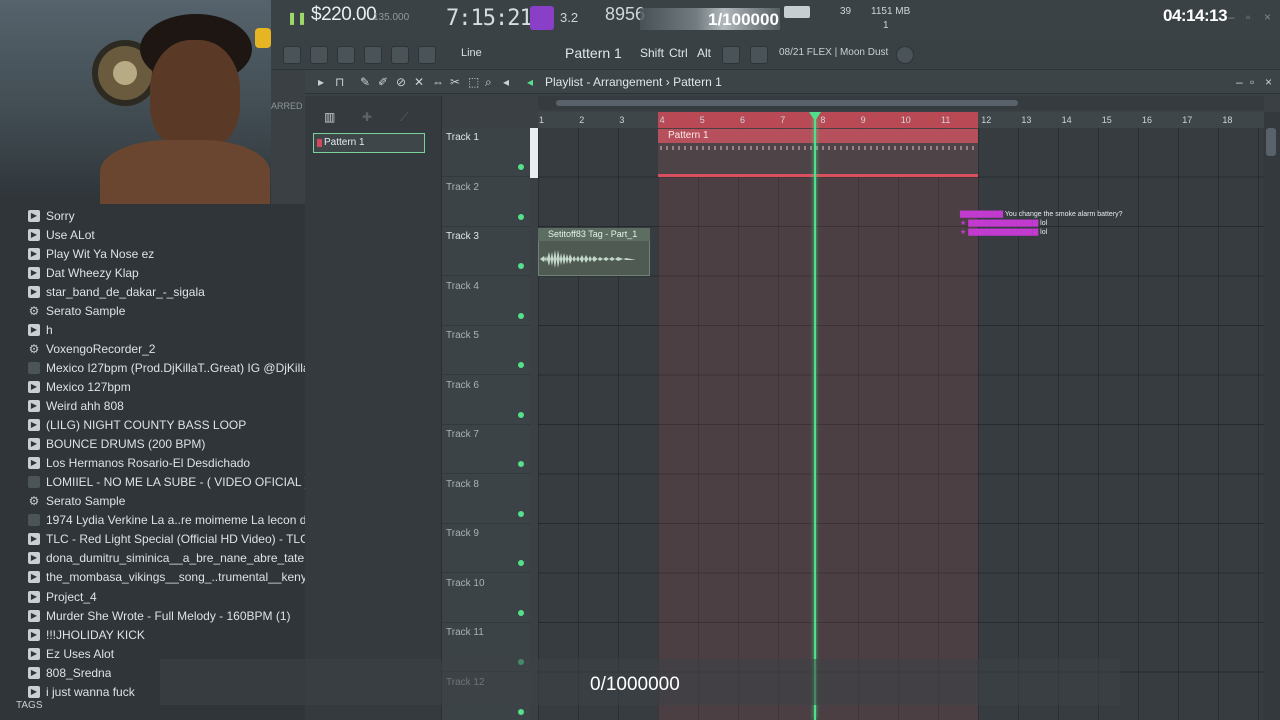 The width and height of the screenshot is (1280, 720). I want to click on browser-item: ▶ Play Wit Ya Nose ez, so click(152, 253).